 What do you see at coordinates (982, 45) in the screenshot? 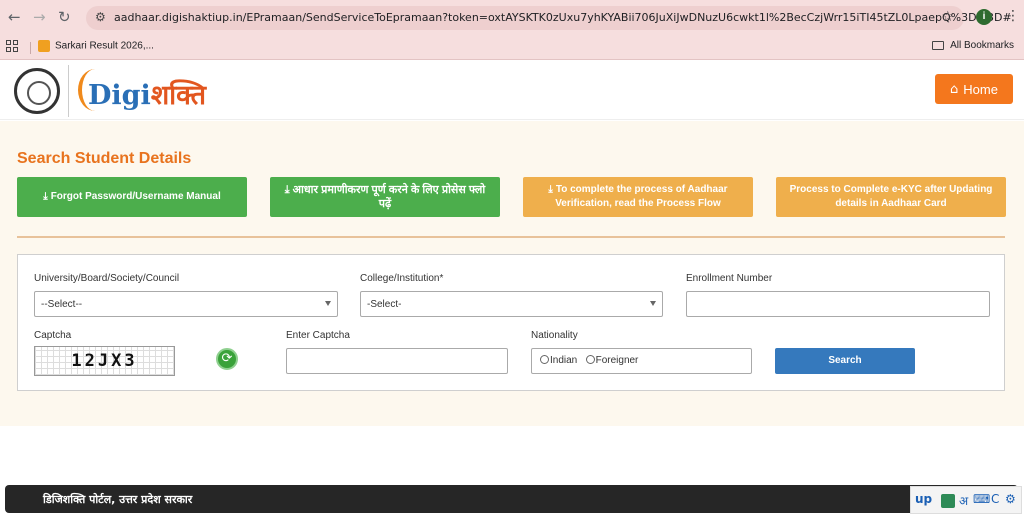
I see `all-bookmarks-label: All Bookmarks` at bounding box center [982, 45].